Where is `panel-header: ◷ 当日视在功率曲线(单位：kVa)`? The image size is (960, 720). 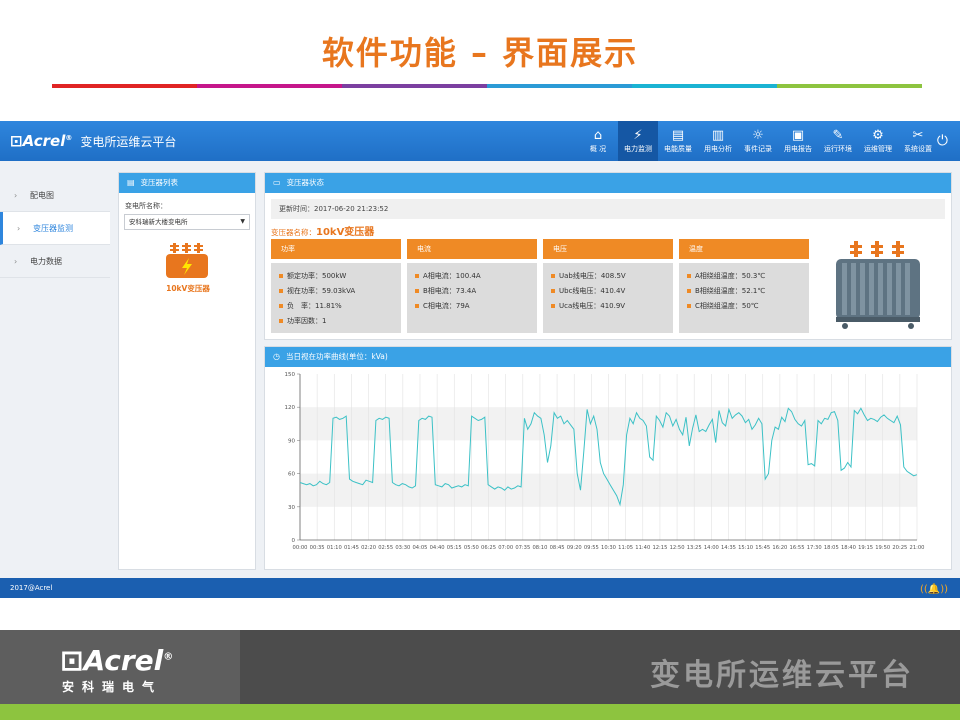 panel-header: ◷ 当日视在功率曲线(单位：kVa) is located at coordinates (608, 357).